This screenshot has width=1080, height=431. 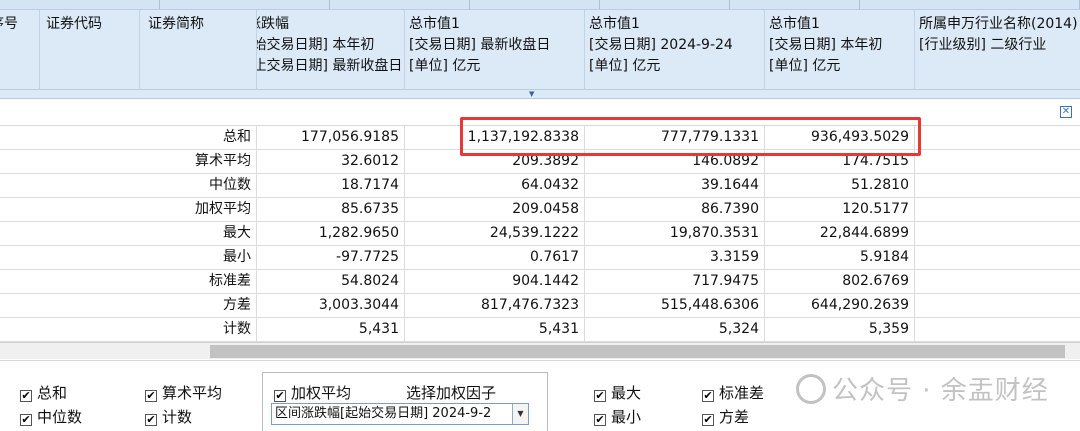 What do you see at coordinates (805, 66) in the screenshot?
I see `col-header-mv3-line3: [单位] 亿元` at bounding box center [805, 66].